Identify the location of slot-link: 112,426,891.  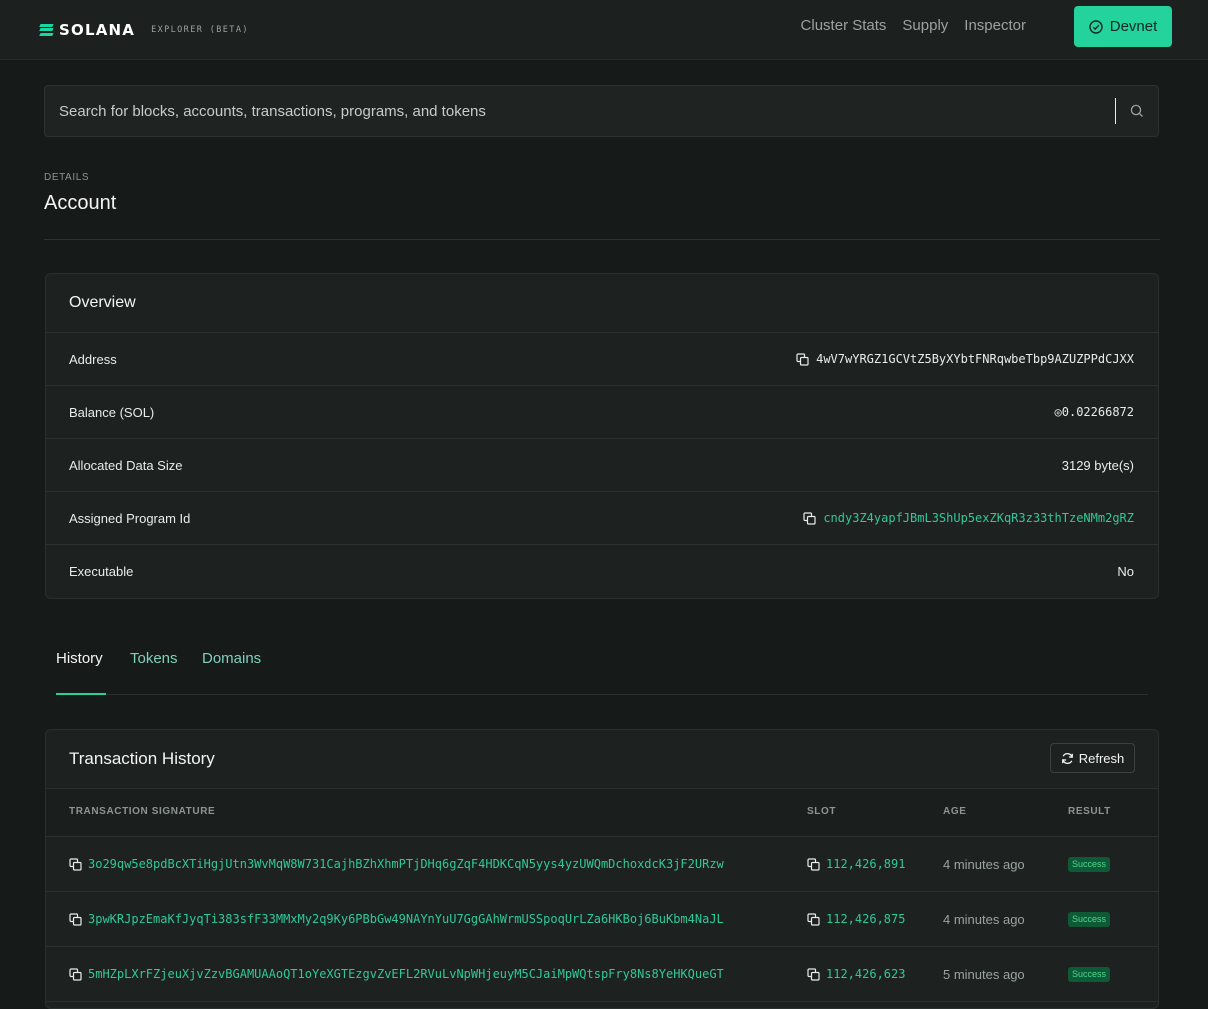
(865, 864).